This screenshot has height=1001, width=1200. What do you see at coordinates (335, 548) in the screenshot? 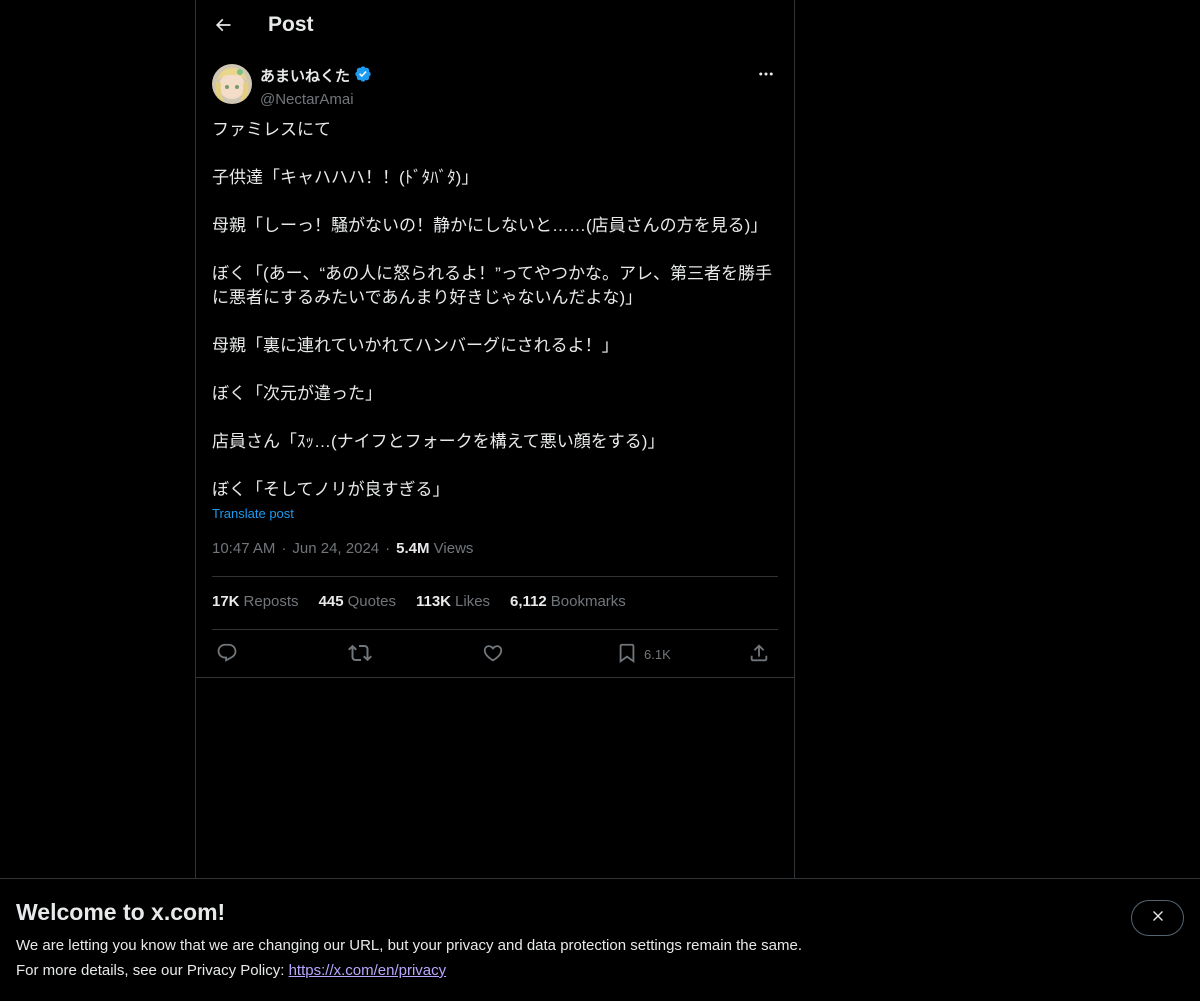
I see `tweet-date: Jun 24, 2024` at bounding box center [335, 548].